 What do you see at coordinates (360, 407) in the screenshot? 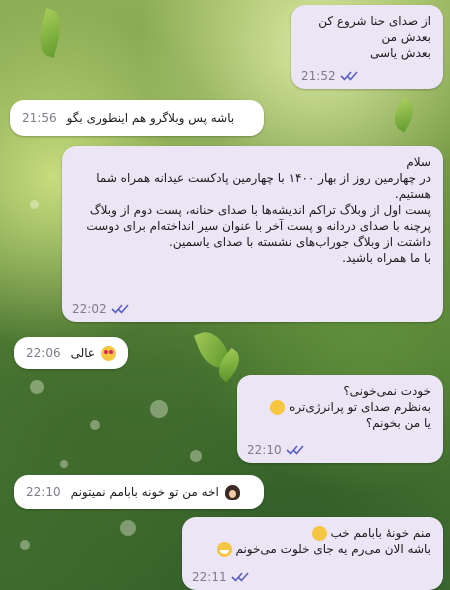
I see `message-line: به‌نظرم صدای تو پرانرژی‌تره` at bounding box center [360, 407].